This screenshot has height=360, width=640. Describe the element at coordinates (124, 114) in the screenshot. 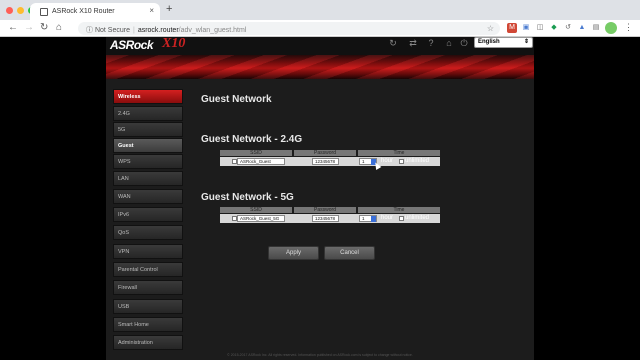

I see `sidebar-item-label: 2.4G` at that location.